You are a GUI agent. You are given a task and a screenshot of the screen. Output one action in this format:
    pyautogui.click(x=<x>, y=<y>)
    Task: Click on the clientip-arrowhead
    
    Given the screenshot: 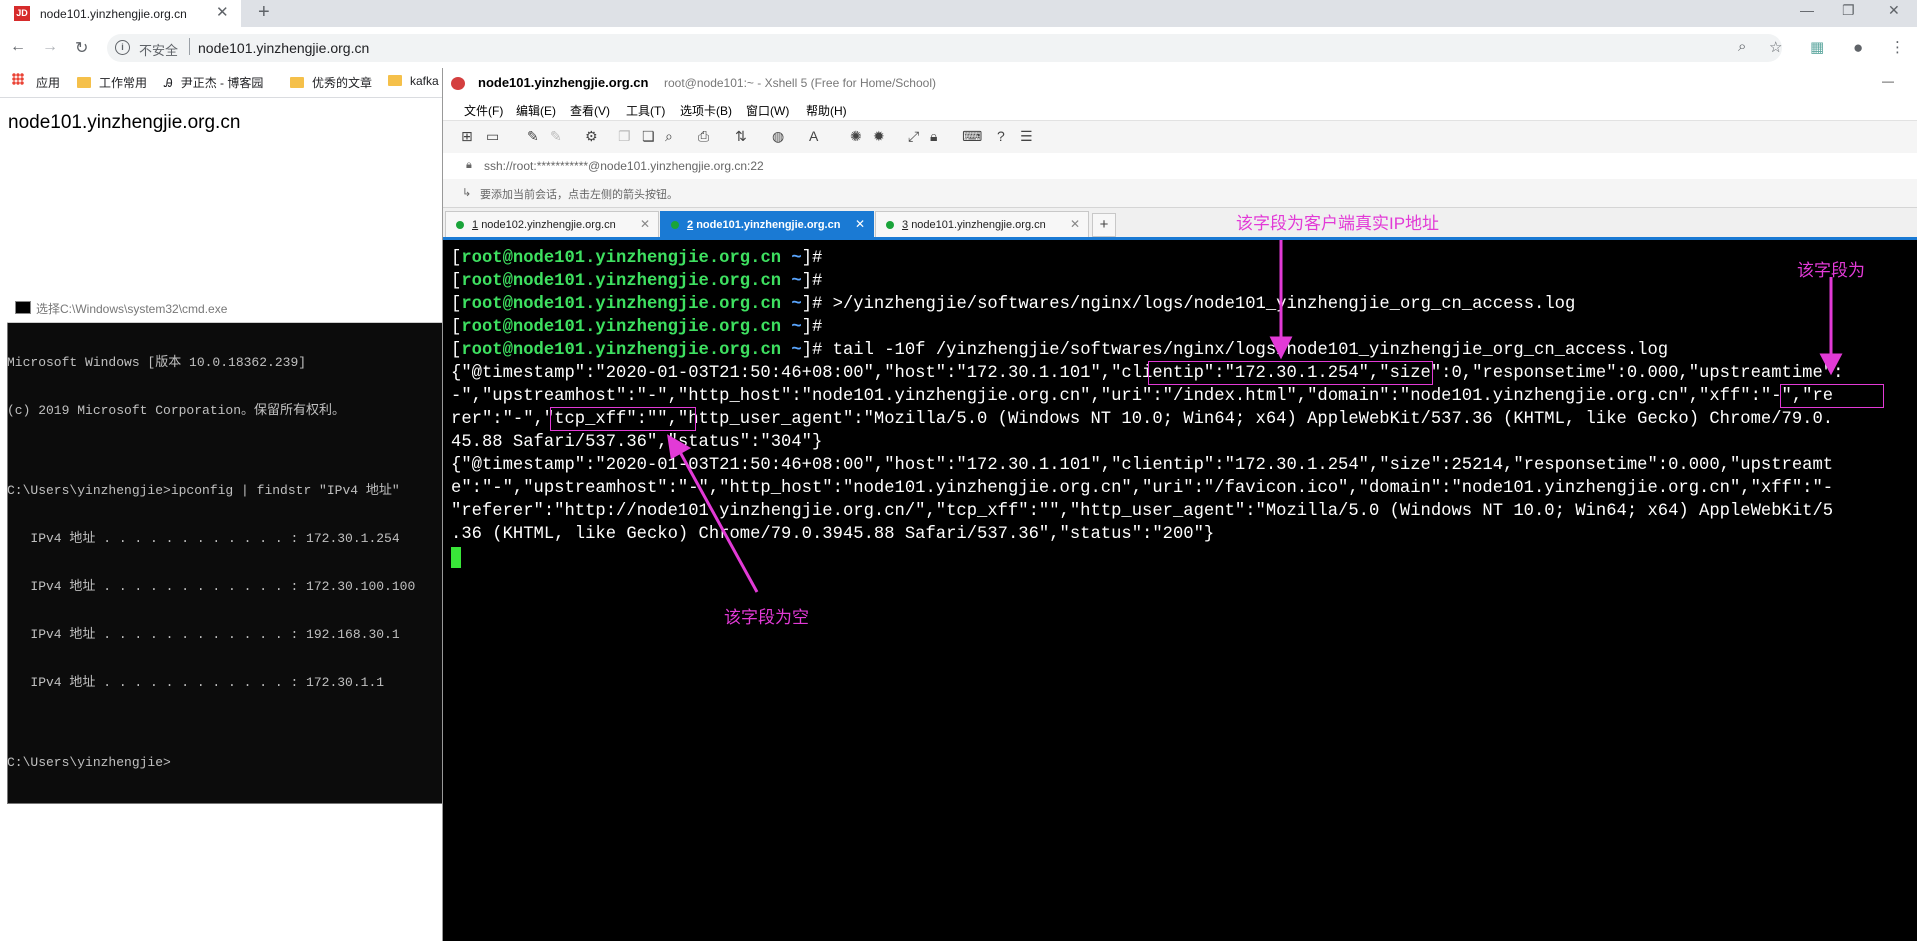 What is the action you would take?
    pyautogui.click(x=1281, y=348)
    